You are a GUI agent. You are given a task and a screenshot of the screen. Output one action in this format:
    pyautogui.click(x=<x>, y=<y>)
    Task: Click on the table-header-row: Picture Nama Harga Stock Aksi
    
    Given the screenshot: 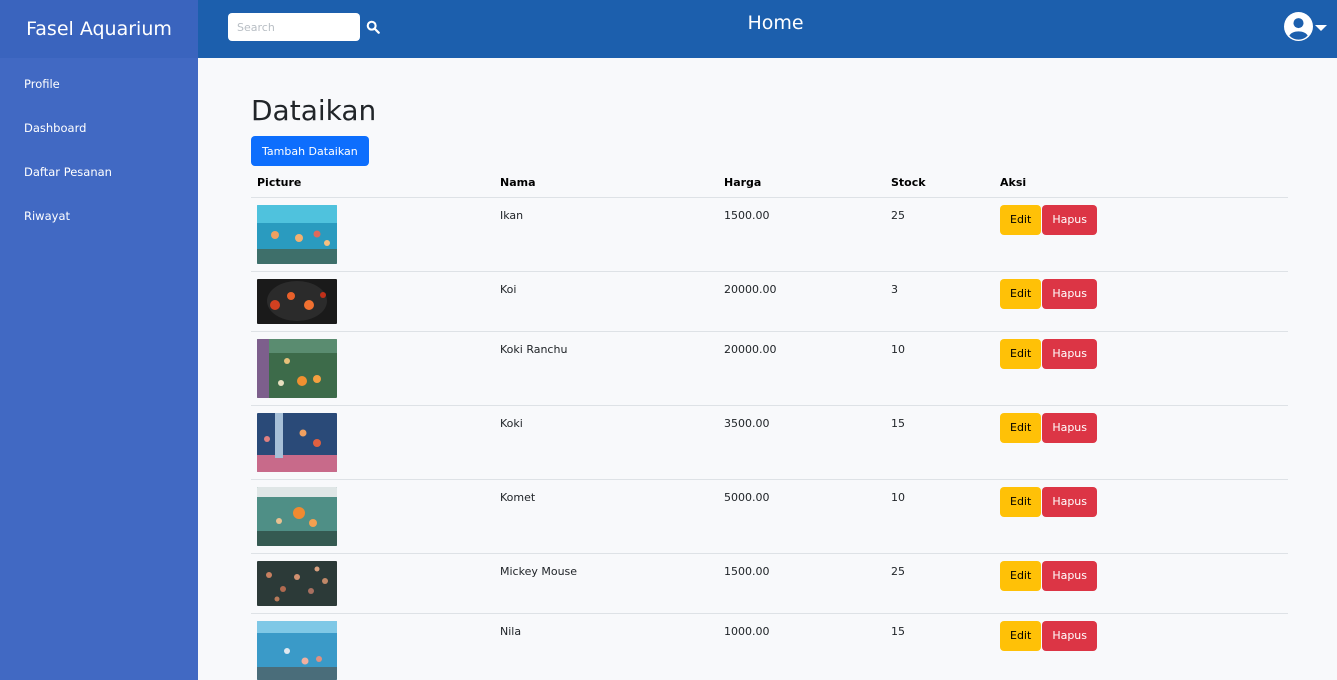 What is the action you would take?
    pyautogui.click(x=769, y=183)
    